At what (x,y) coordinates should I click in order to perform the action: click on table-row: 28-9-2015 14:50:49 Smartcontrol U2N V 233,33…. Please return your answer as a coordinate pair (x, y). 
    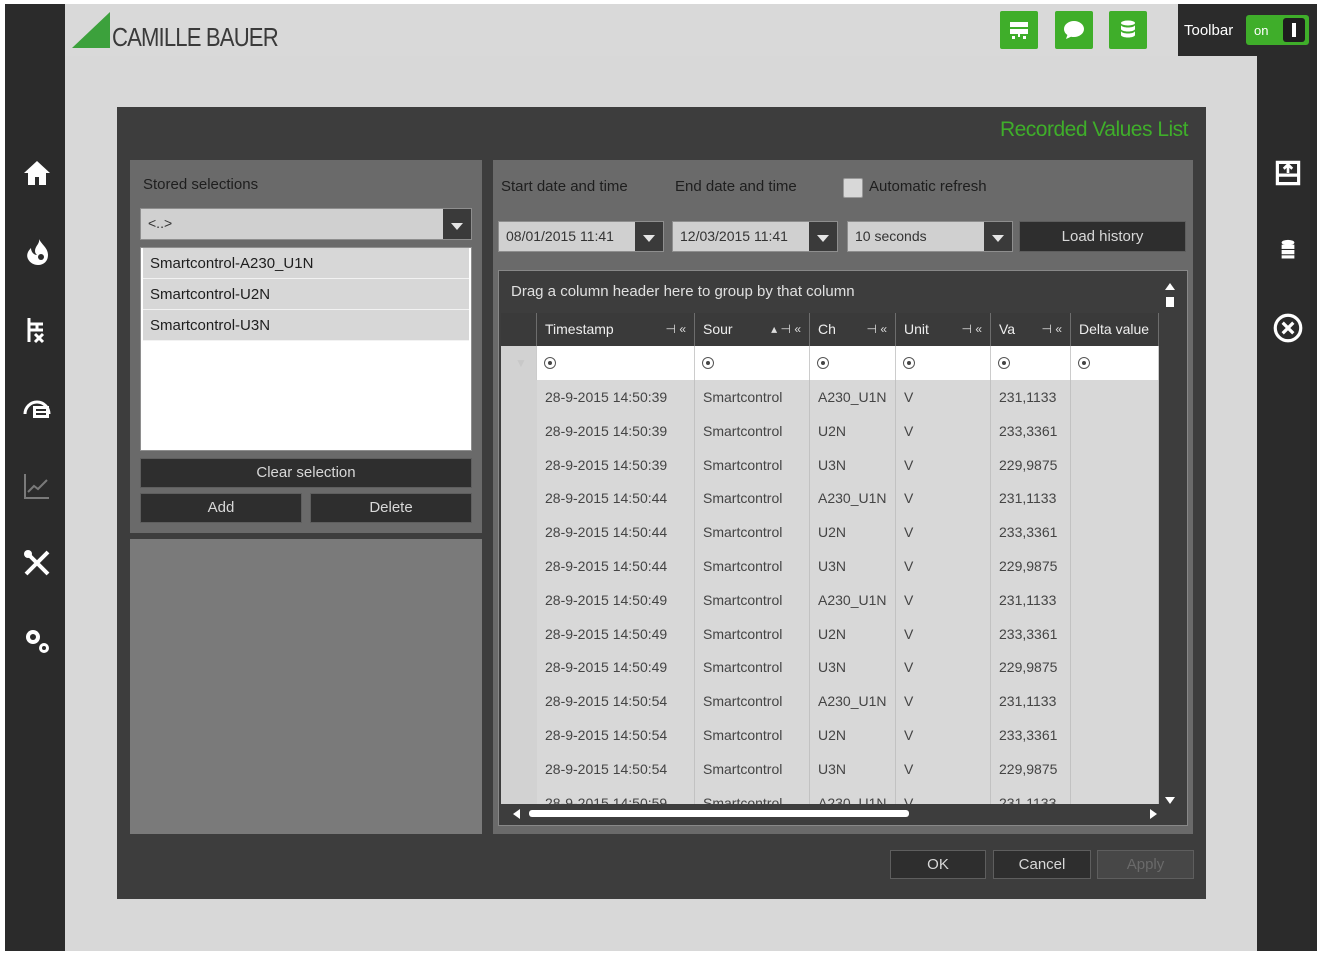
    Looking at the image, I should click on (848, 633).